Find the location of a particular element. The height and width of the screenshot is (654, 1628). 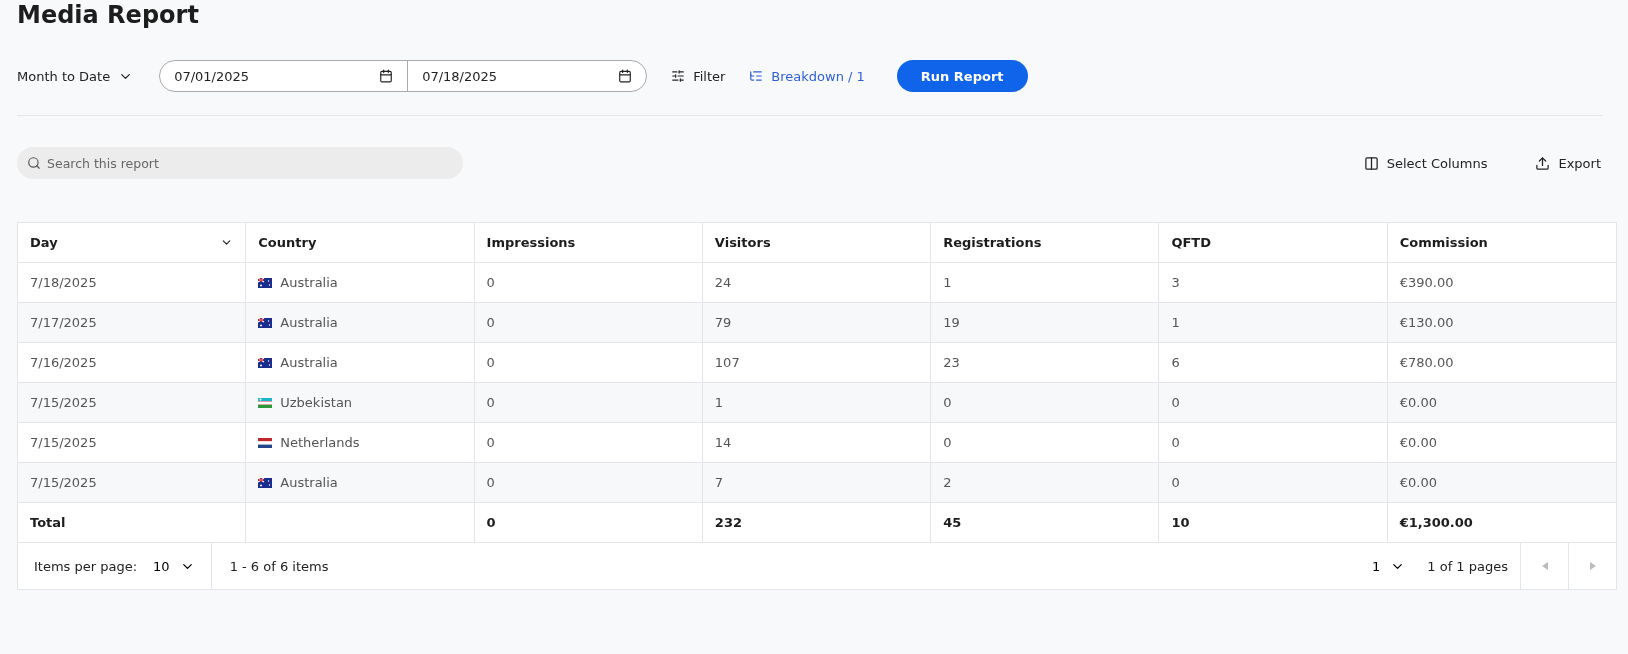

table-cell: 19 is located at coordinates (1045, 322).